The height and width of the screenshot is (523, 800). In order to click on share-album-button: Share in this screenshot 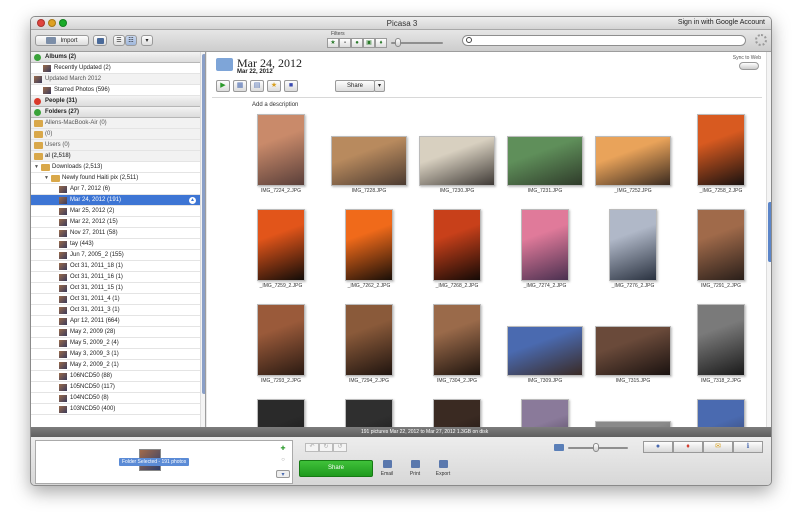, I will do `click(355, 86)`.